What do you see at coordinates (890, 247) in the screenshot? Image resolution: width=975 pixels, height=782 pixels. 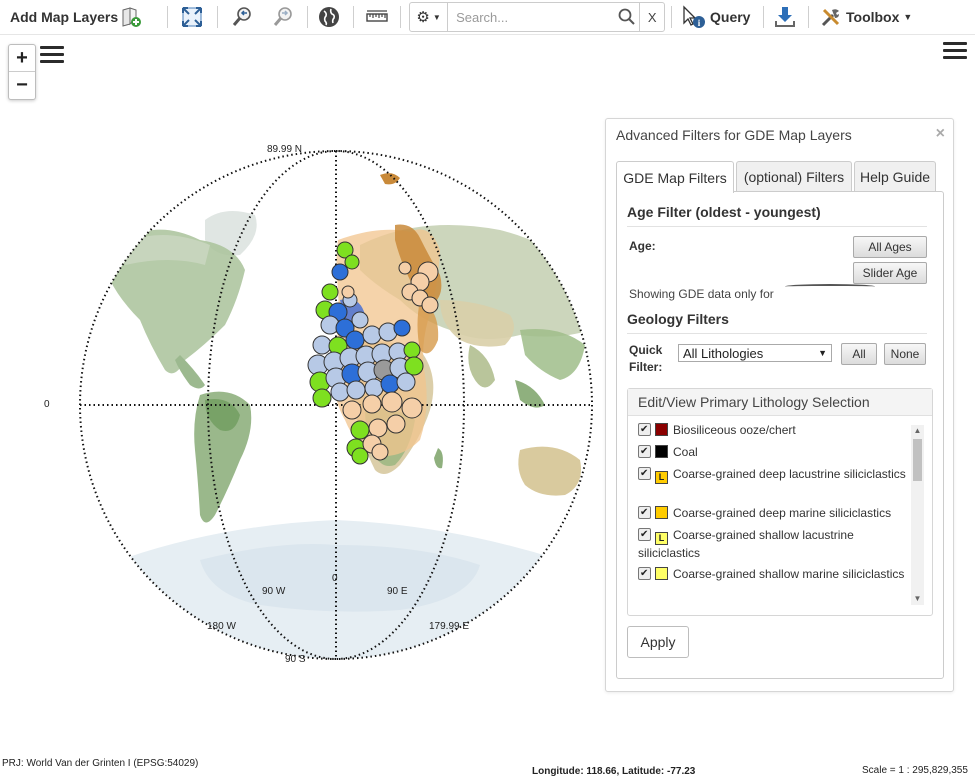 I see `all-ages-button: All Ages` at bounding box center [890, 247].